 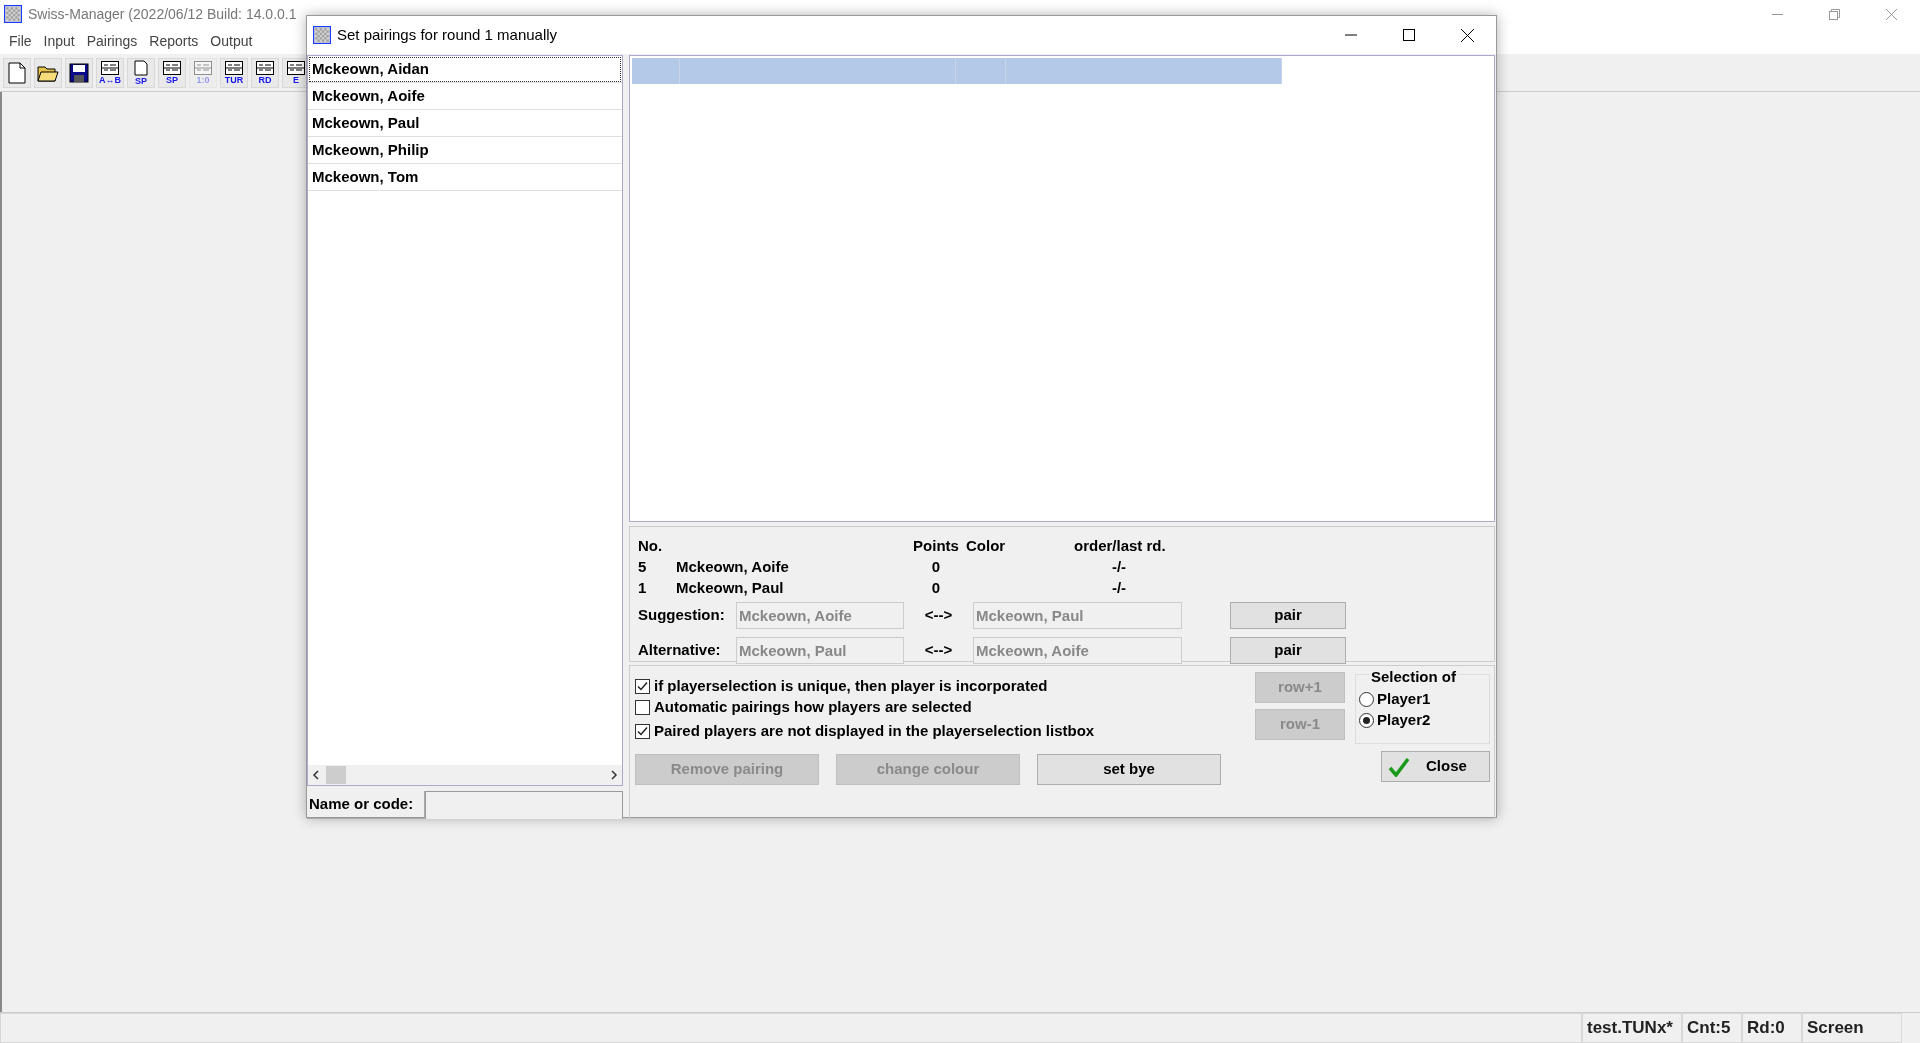 I want to click on status-field: Rd:0, so click(x=1772, y=1028).